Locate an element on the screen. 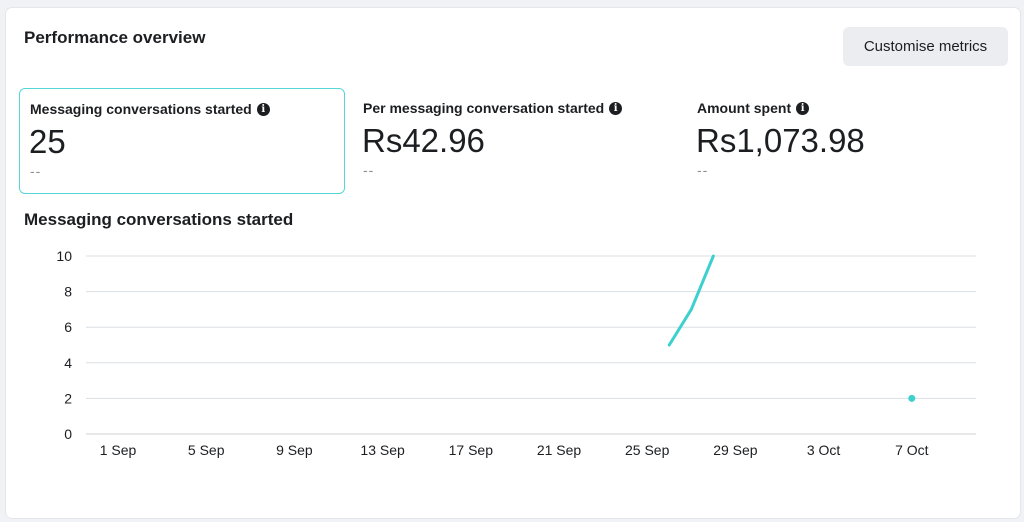  series-line is located at coordinates (691, 300).